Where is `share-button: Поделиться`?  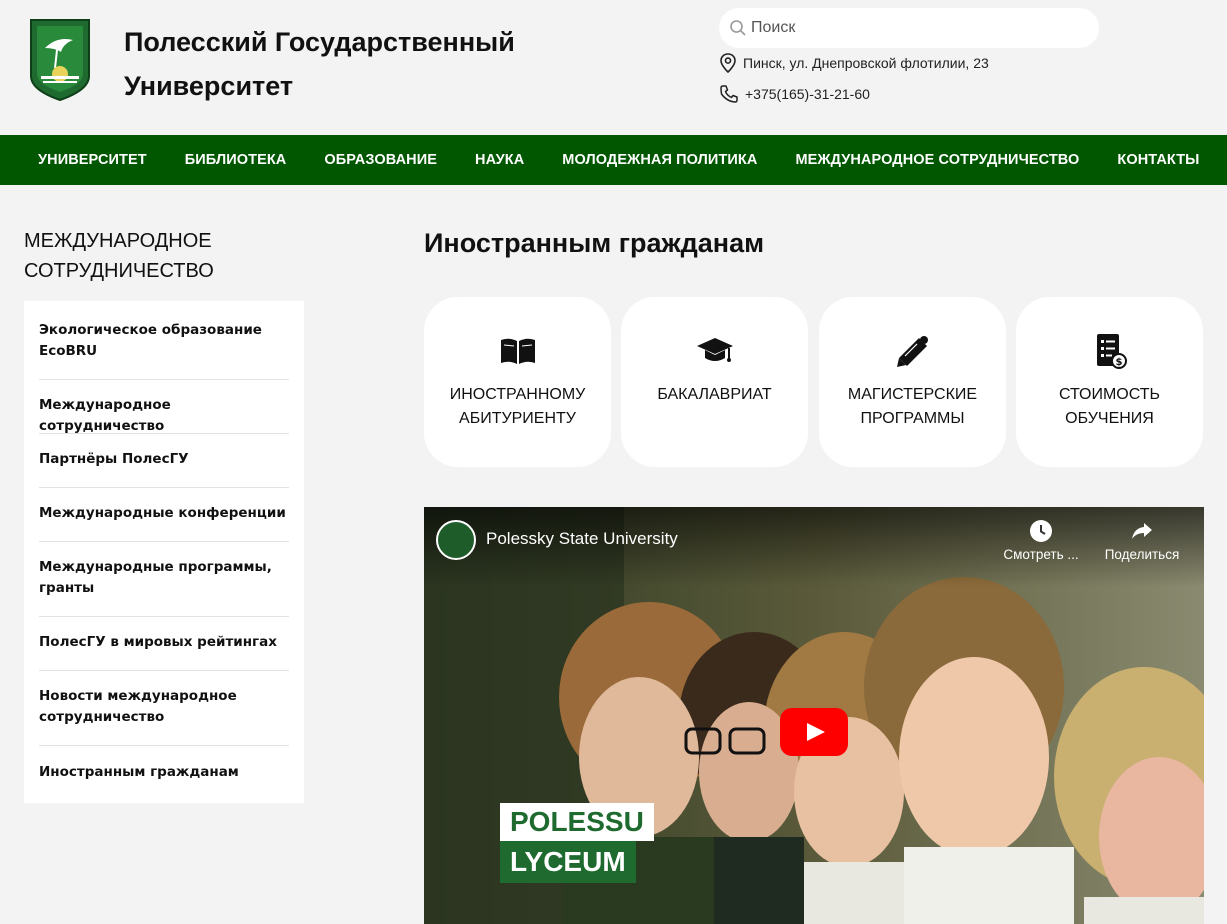 share-button: Поделиться is located at coordinates (1142, 540).